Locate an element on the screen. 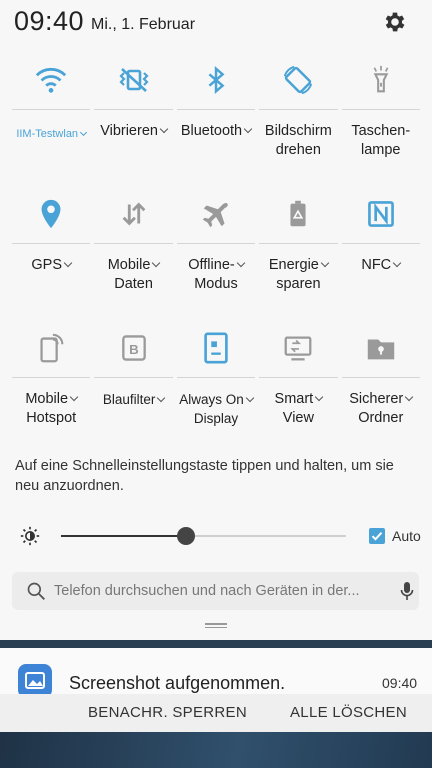 Image resolution: width=432 pixels, height=768 pixels. notification-time: 09:40 is located at coordinates (400, 683).